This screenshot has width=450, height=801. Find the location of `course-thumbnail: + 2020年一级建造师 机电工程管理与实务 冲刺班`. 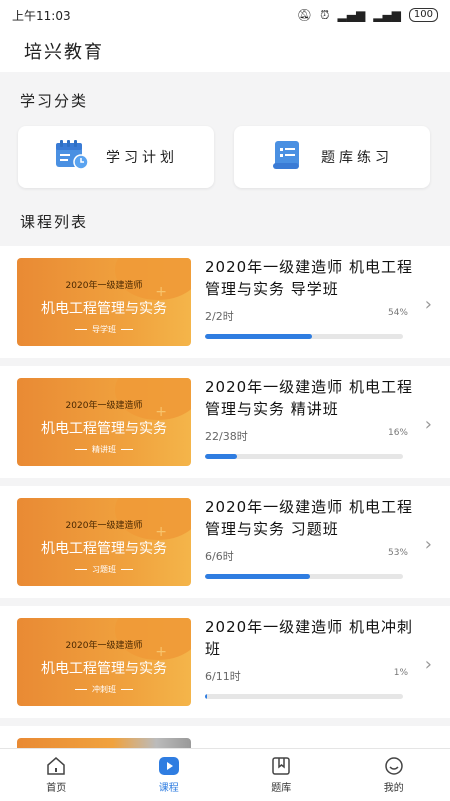

course-thumbnail: + 2020年一级建造师 机电工程管理与实务 冲刺班 is located at coordinates (104, 662).